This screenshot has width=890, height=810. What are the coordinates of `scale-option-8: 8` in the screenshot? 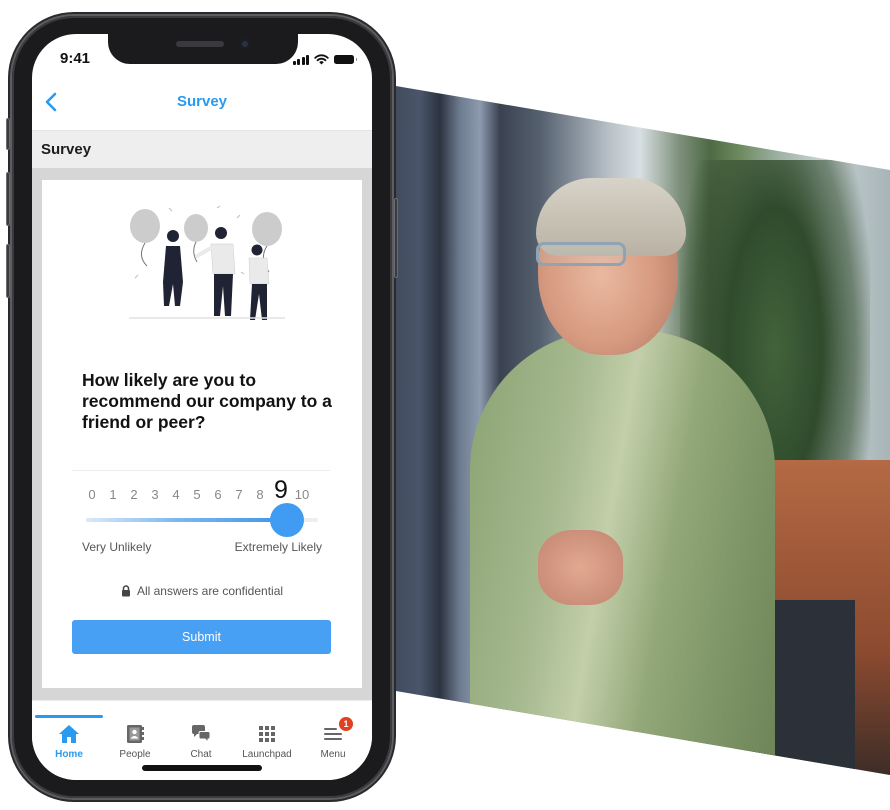 It's located at (259, 494).